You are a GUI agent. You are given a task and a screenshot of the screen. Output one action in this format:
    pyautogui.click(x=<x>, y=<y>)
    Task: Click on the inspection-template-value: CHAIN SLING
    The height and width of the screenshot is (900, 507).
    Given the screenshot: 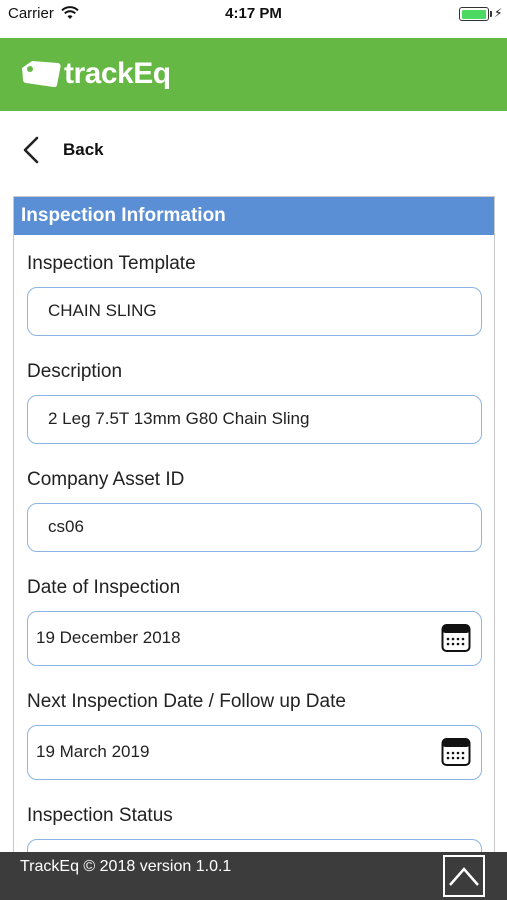 What is the action you would take?
    pyautogui.click(x=102, y=310)
    